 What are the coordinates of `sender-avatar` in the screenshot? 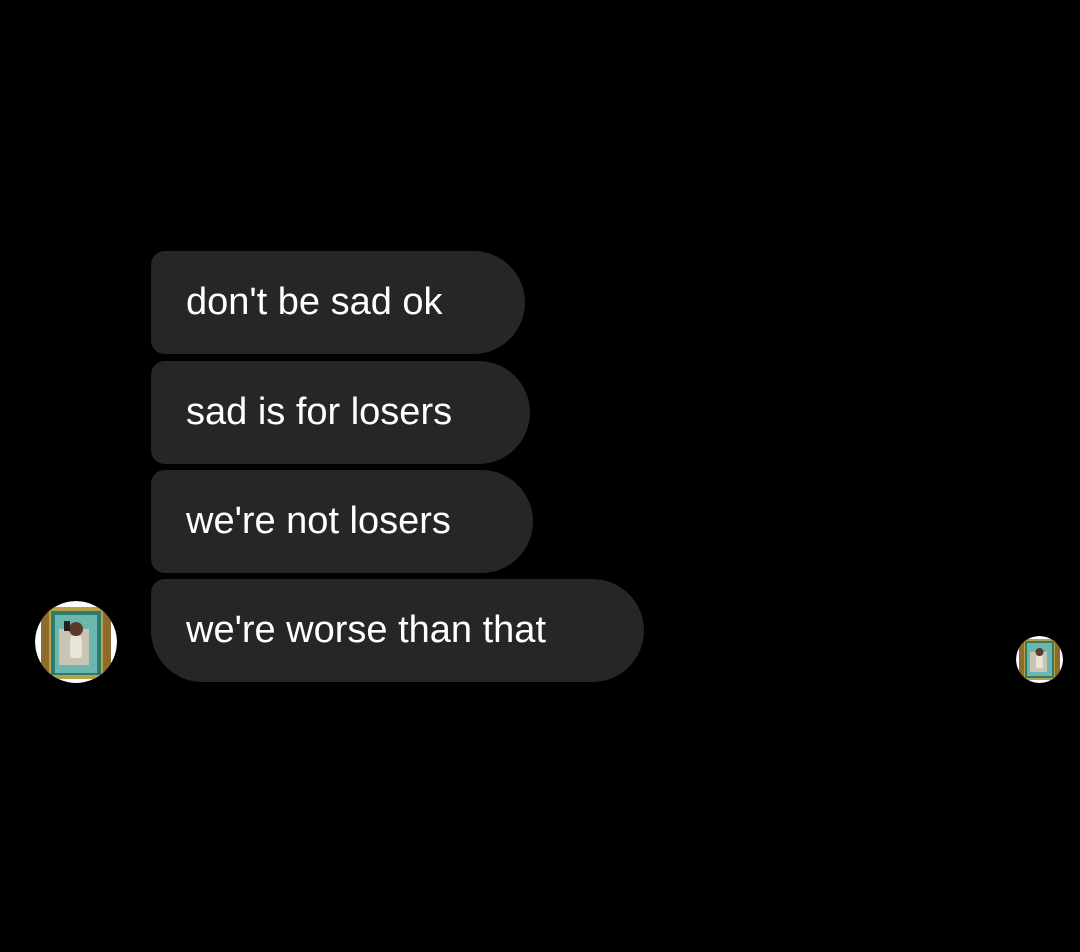 It's located at (76, 642).